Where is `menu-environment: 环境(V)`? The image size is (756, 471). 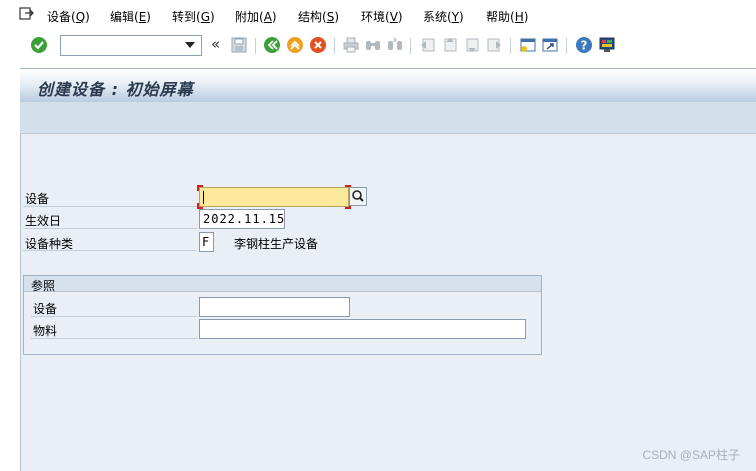 menu-environment: 环境(V) is located at coordinates (382, 16).